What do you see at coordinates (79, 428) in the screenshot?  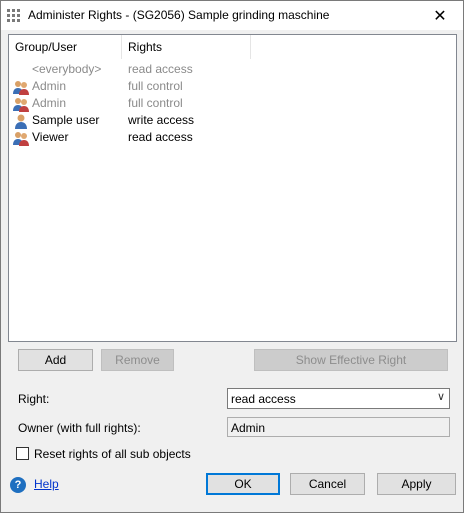 I see `owner-label: Owner (with full rights):` at bounding box center [79, 428].